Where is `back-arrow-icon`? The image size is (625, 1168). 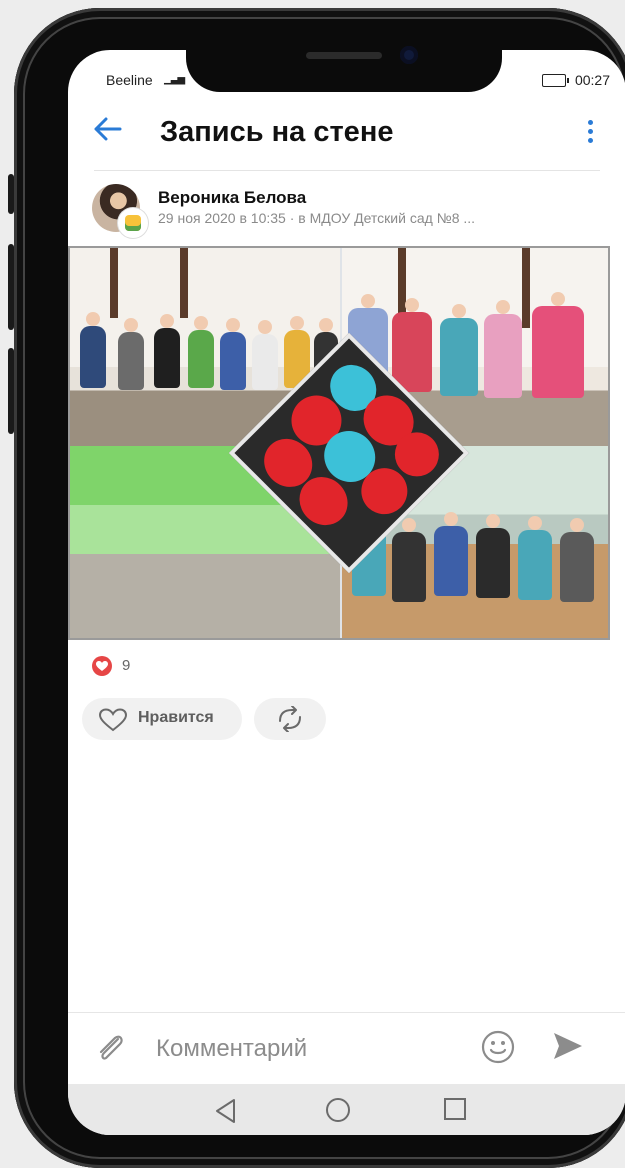
back-arrow-icon is located at coordinates (107, 132).